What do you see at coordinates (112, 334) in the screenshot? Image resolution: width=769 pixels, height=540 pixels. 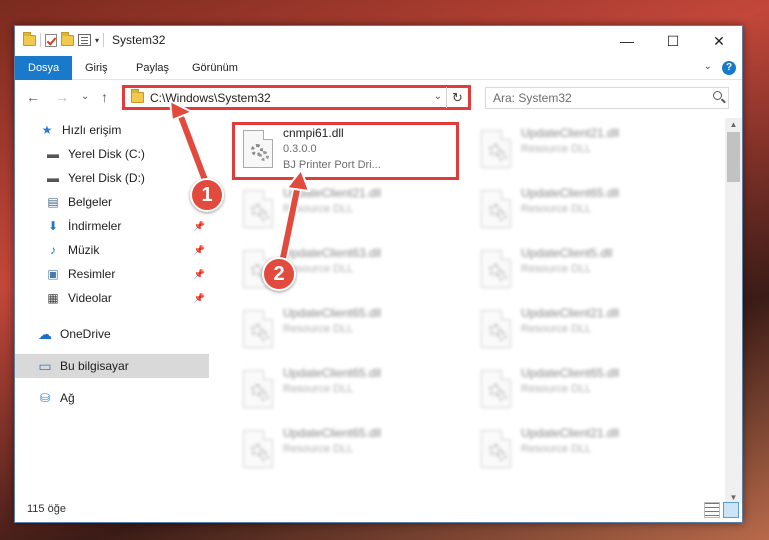 I see `sidebar-item-onedrive: ☁ OneDrive` at bounding box center [112, 334].